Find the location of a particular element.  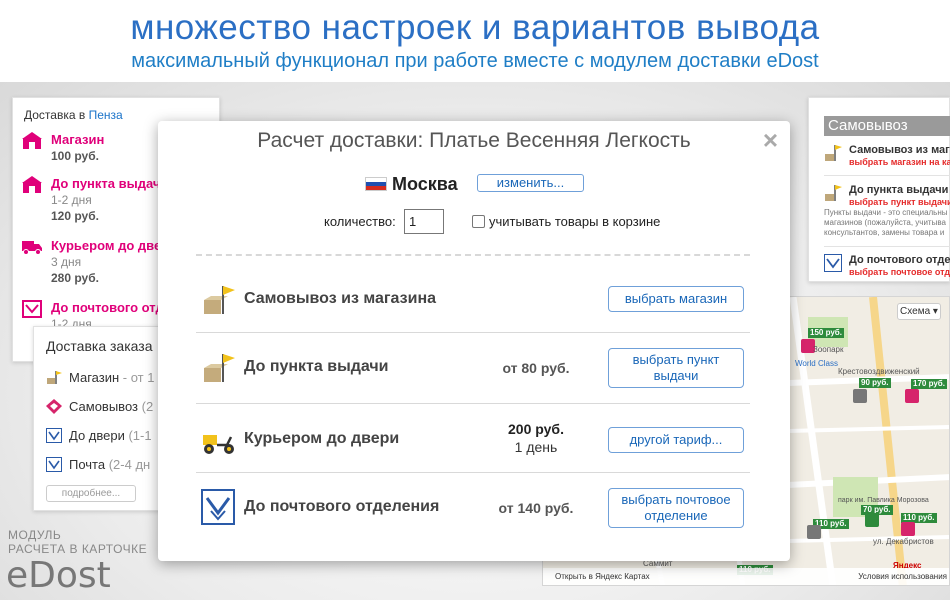

close-icon: × is located at coordinates (770, 140).